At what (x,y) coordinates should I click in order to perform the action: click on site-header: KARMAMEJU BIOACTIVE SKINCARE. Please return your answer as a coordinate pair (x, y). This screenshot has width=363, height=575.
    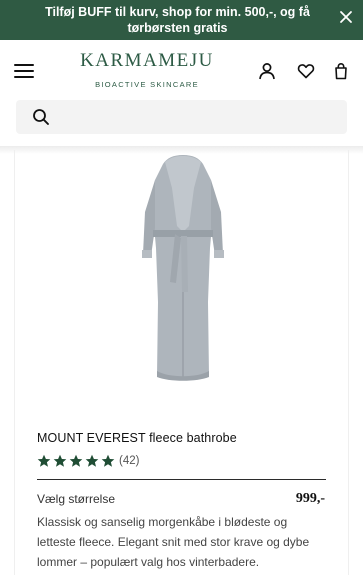
    Looking at the image, I should click on (181, 72).